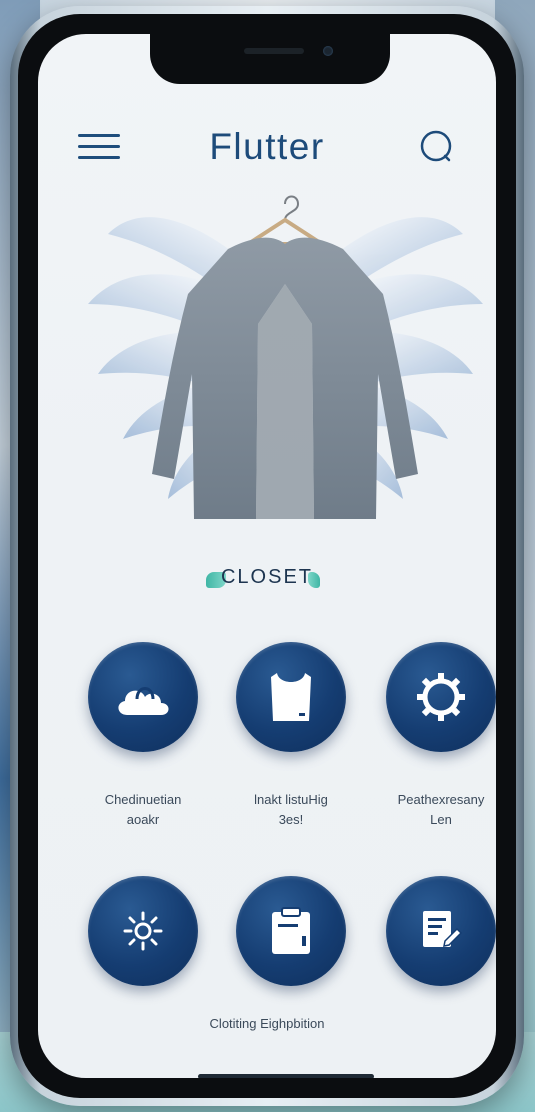 The image size is (535, 1112). What do you see at coordinates (143, 799) in the screenshot?
I see `caption-line1: Chedinuetian` at bounding box center [143, 799].